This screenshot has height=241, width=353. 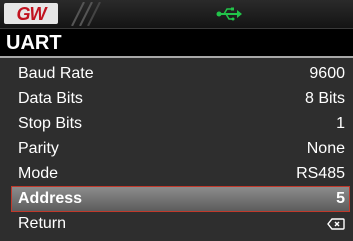 I want to click on status-bar: GW, so click(x=176, y=14).